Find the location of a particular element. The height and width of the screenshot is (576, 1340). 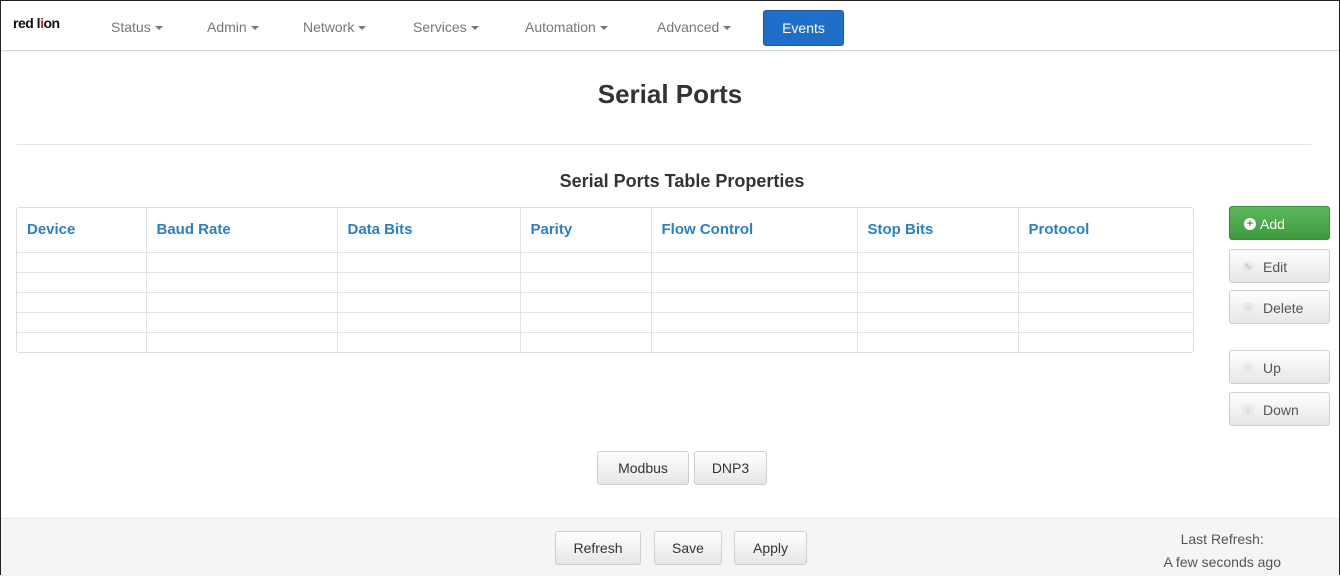

nav-label: Admin is located at coordinates (227, 27).